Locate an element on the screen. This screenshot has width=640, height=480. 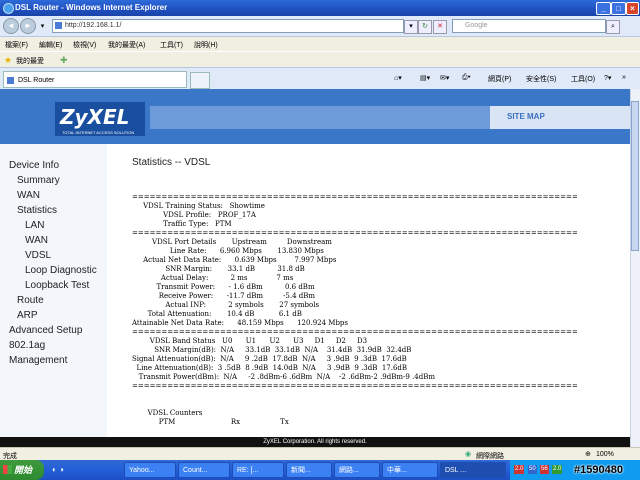
sidebar-item-lan: LAN is located at coordinates (34, 225).